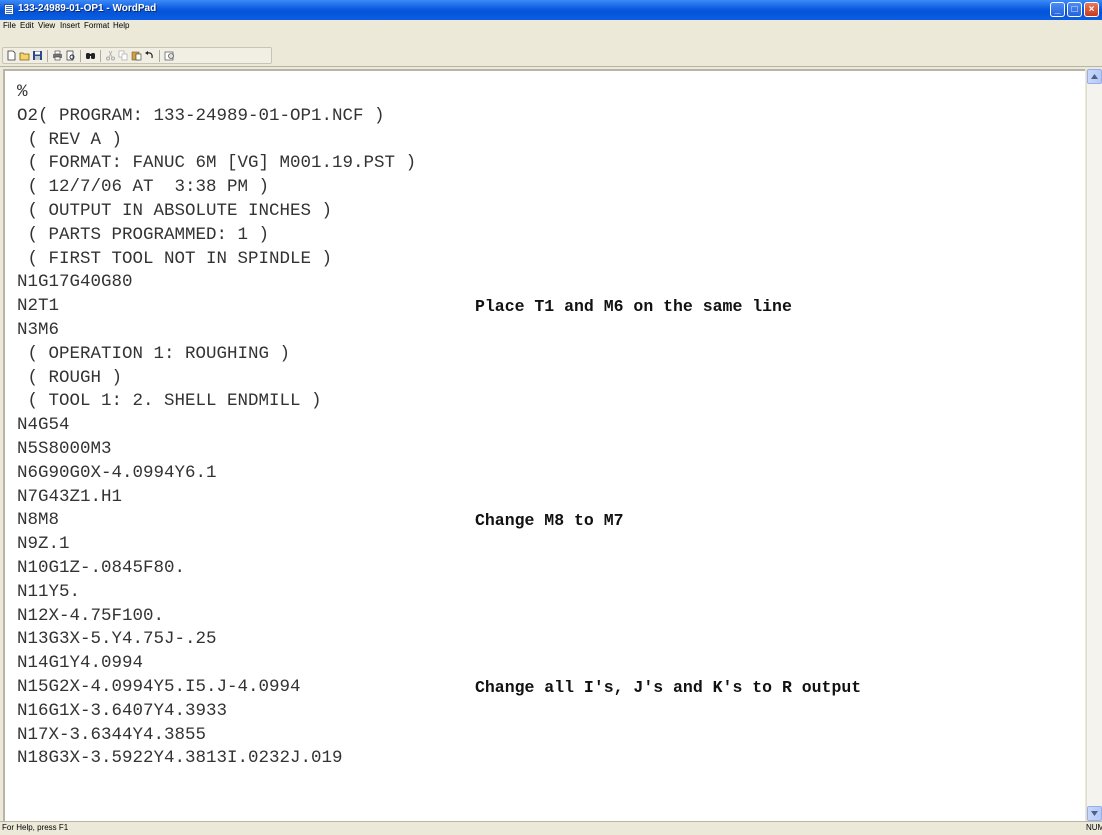 The width and height of the screenshot is (1102, 835). What do you see at coordinates (169, 401) in the screenshot?
I see `code-line: ( TOOL 1: 2. SHELL ENDMILL )` at bounding box center [169, 401].